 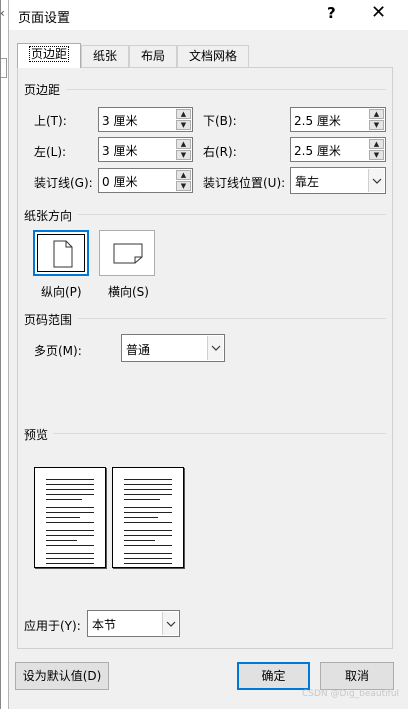 What do you see at coordinates (145, 180) in the screenshot?
I see `gutter-spinner: 0 厘米 ▲ ▼` at bounding box center [145, 180].